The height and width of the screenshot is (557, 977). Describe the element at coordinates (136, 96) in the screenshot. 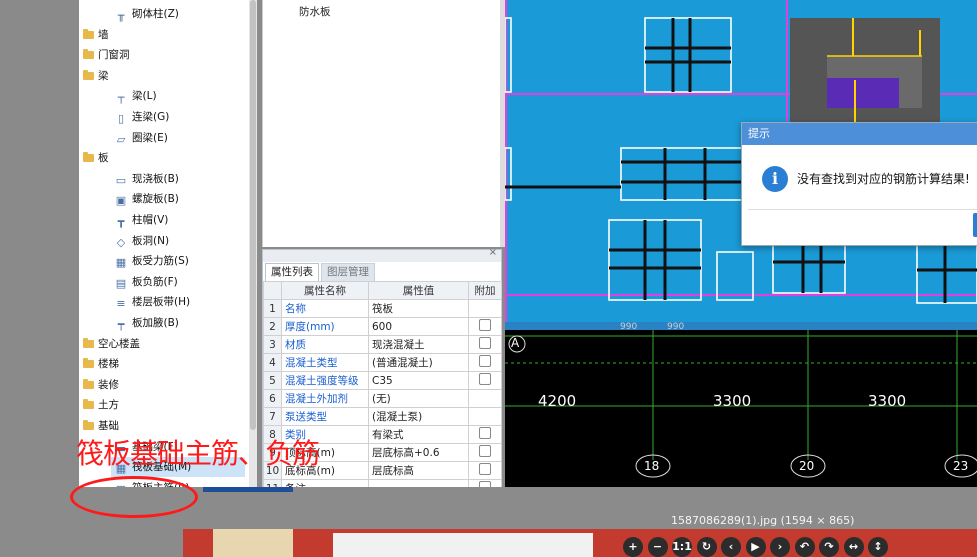

I see `tree-item: ┬ 梁(L)` at that location.